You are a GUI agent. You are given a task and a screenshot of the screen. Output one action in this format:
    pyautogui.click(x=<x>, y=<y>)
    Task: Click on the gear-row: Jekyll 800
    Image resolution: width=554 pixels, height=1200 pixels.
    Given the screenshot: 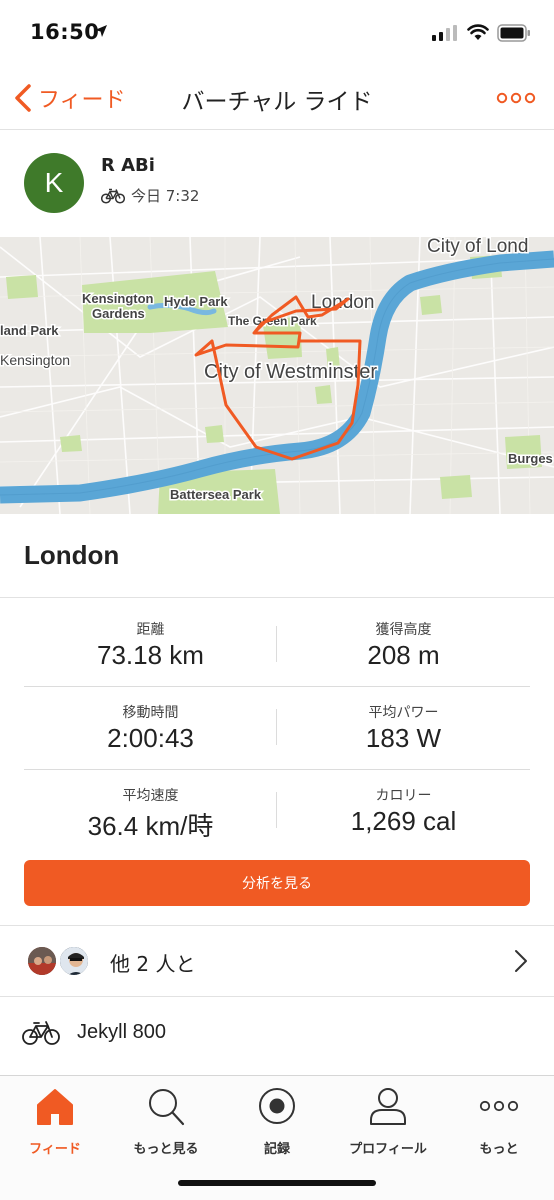 What is the action you would take?
    pyautogui.click(x=277, y=1035)
    